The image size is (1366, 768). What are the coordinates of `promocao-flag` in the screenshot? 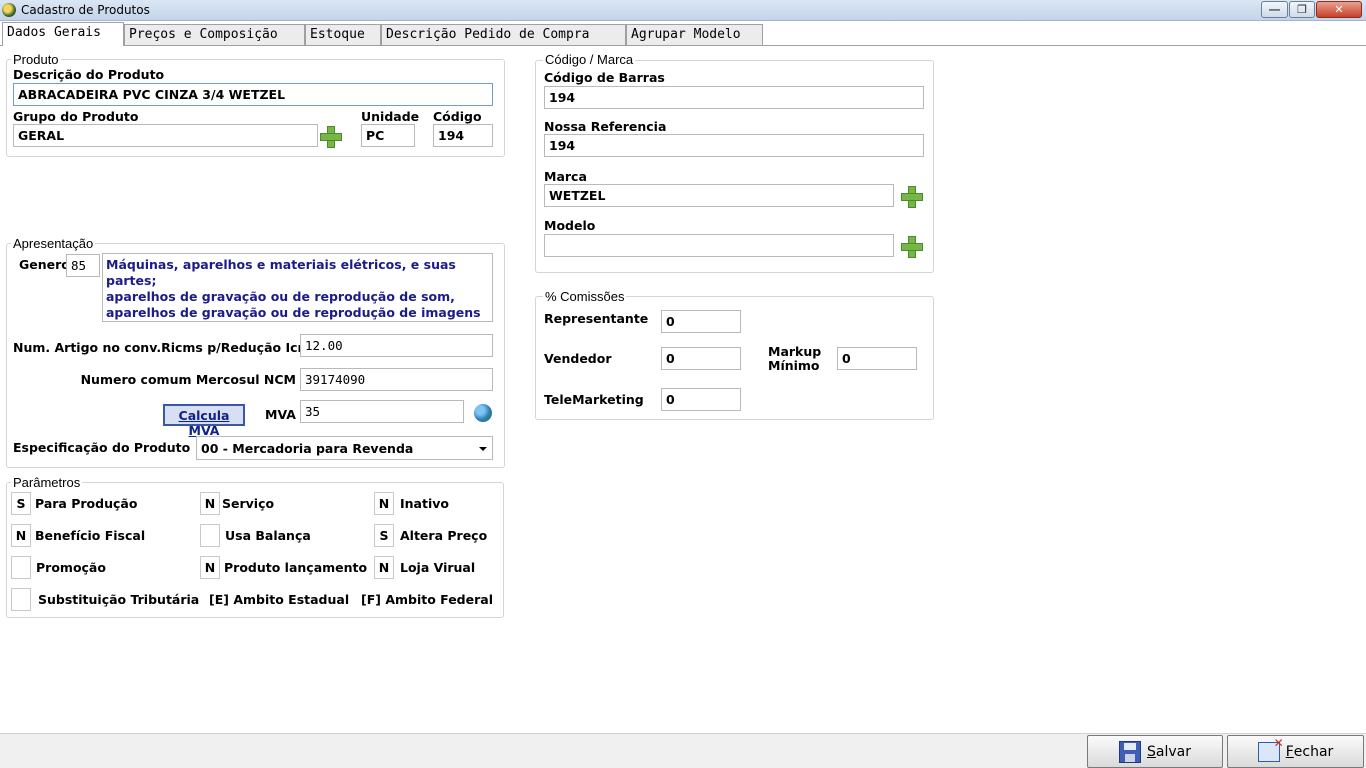 It's located at (21, 567).